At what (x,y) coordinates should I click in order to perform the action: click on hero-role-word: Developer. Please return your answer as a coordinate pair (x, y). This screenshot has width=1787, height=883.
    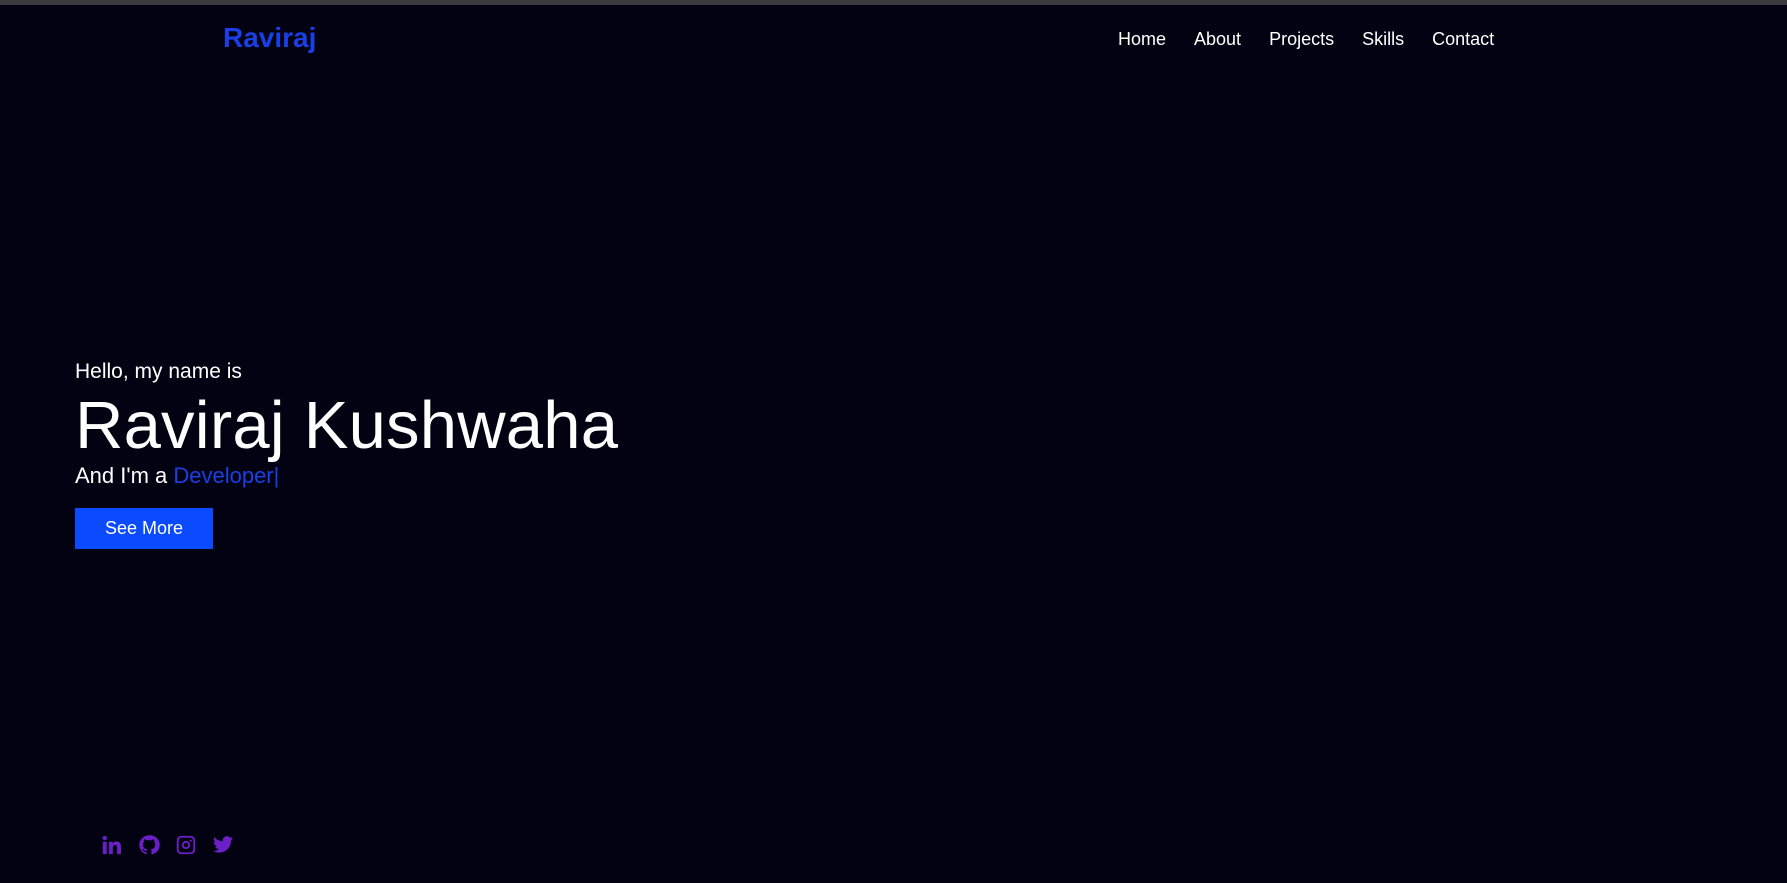
    Looking at the image, I should click on (223, 475).